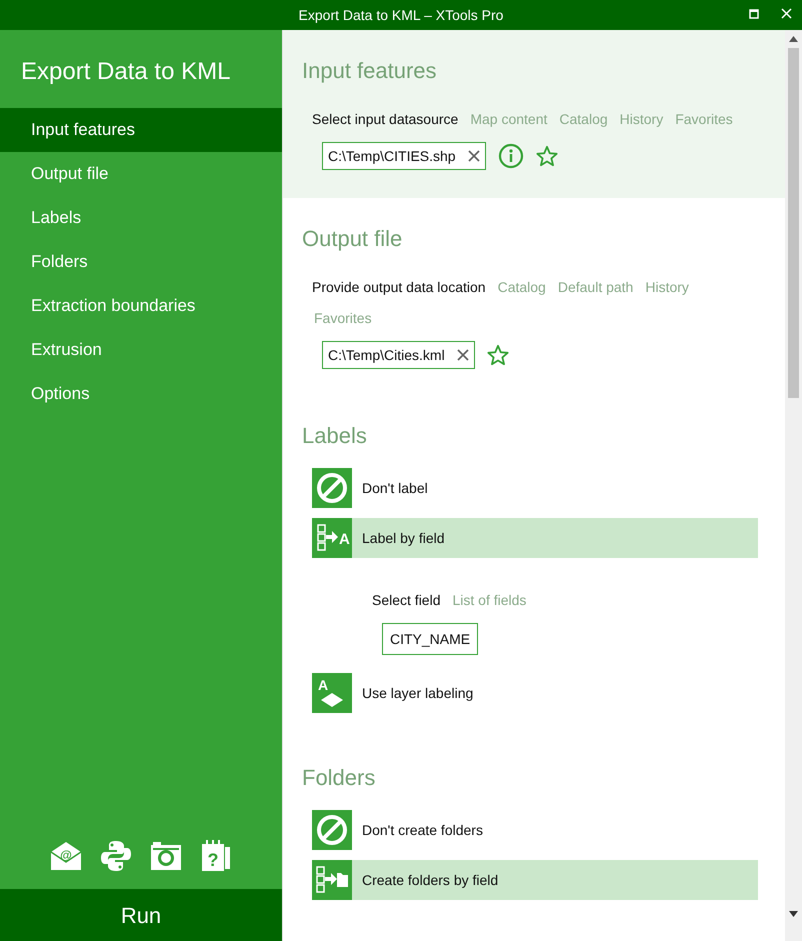 The image size is (802, 941). What do you see at coordinates (793, 914) in the screenshot?
I see `scroll-down-icon` at bounding box center [793, 914].